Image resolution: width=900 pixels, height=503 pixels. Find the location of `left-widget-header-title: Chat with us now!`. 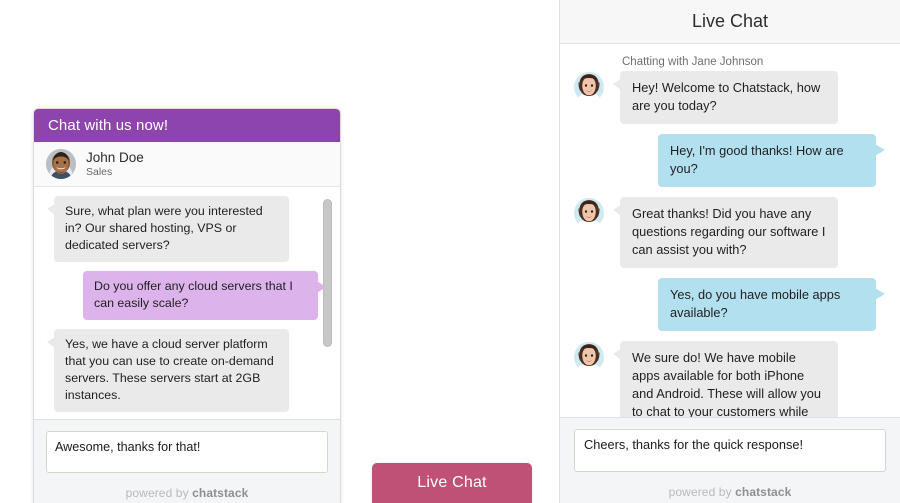

left-widget-header-title: Chat with us now! is located at coordinates (108, 125).